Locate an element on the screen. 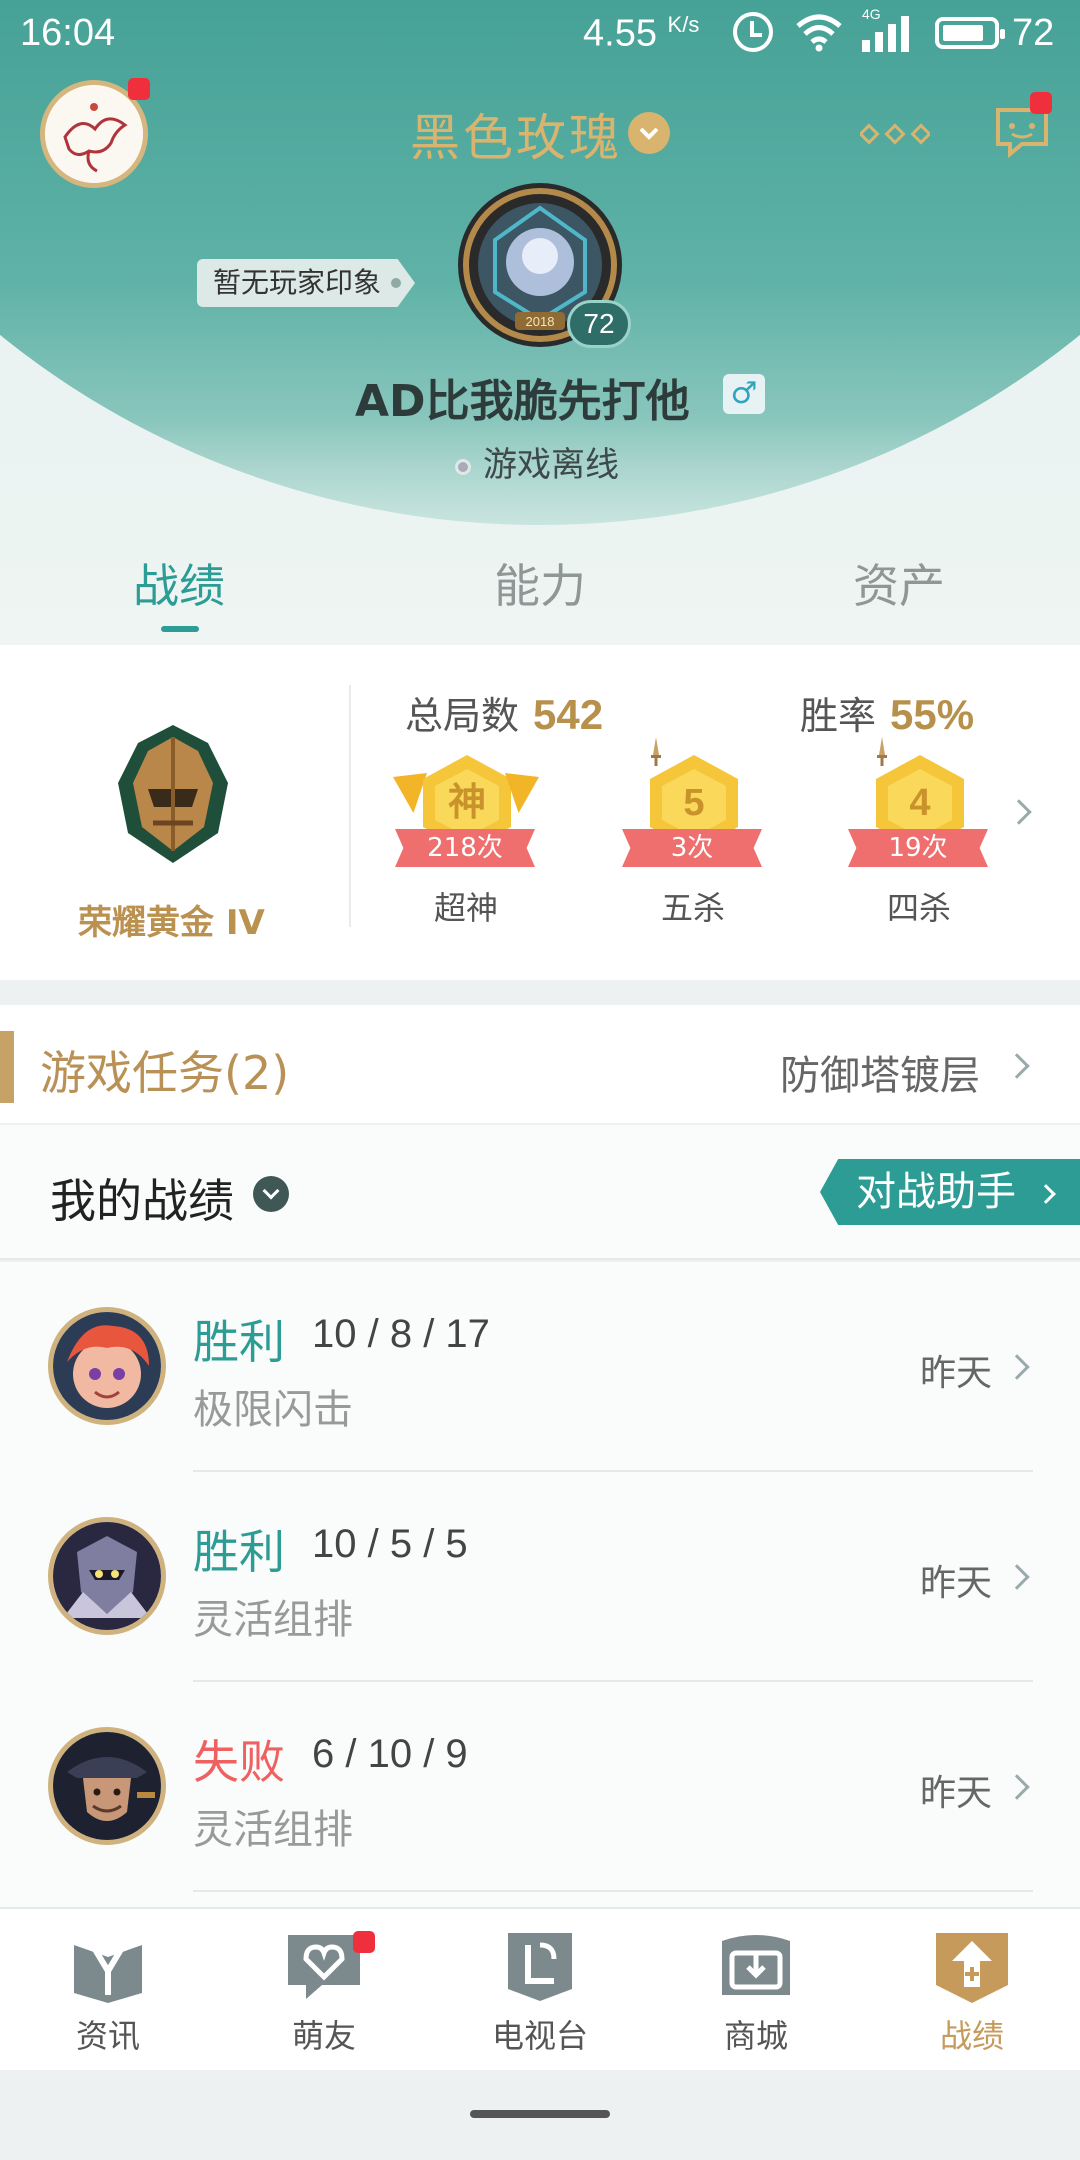 This screenshot has height=2160, width=1080. battery-level: 72 is located at coordinates (1033, 33).